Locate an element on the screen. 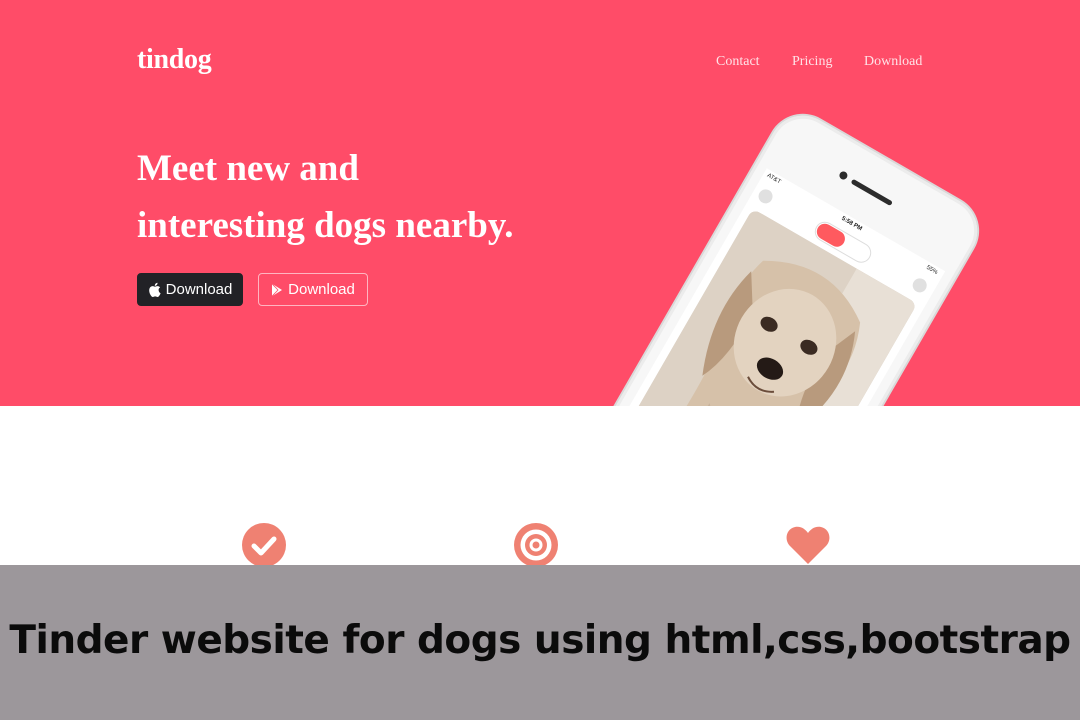 The width and height of the screenshot is (1080, 720). hero-headline: Meet new and interesting dogs nearby. is located at coordinates (367, 197).